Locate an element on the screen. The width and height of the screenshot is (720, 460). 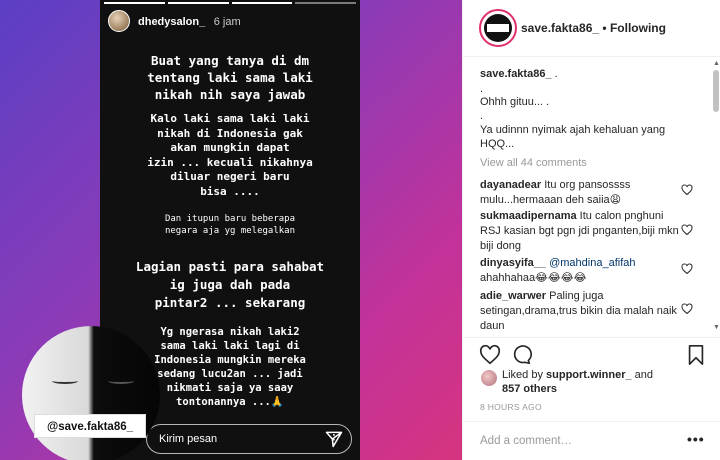
caption-line: save.fakta86_ . is located at coordinates (519, 74).